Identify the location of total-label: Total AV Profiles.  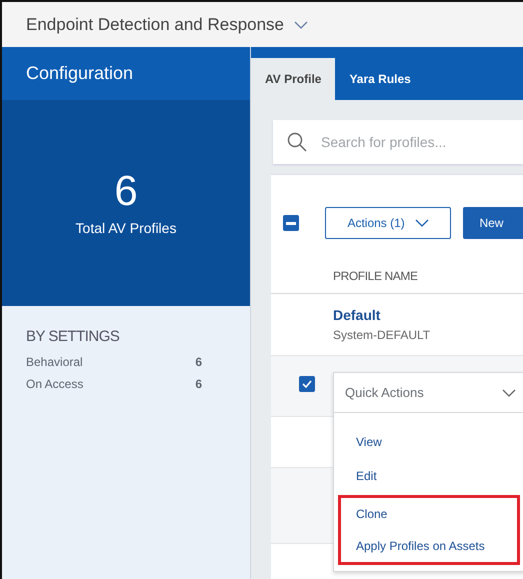
(126, 228).